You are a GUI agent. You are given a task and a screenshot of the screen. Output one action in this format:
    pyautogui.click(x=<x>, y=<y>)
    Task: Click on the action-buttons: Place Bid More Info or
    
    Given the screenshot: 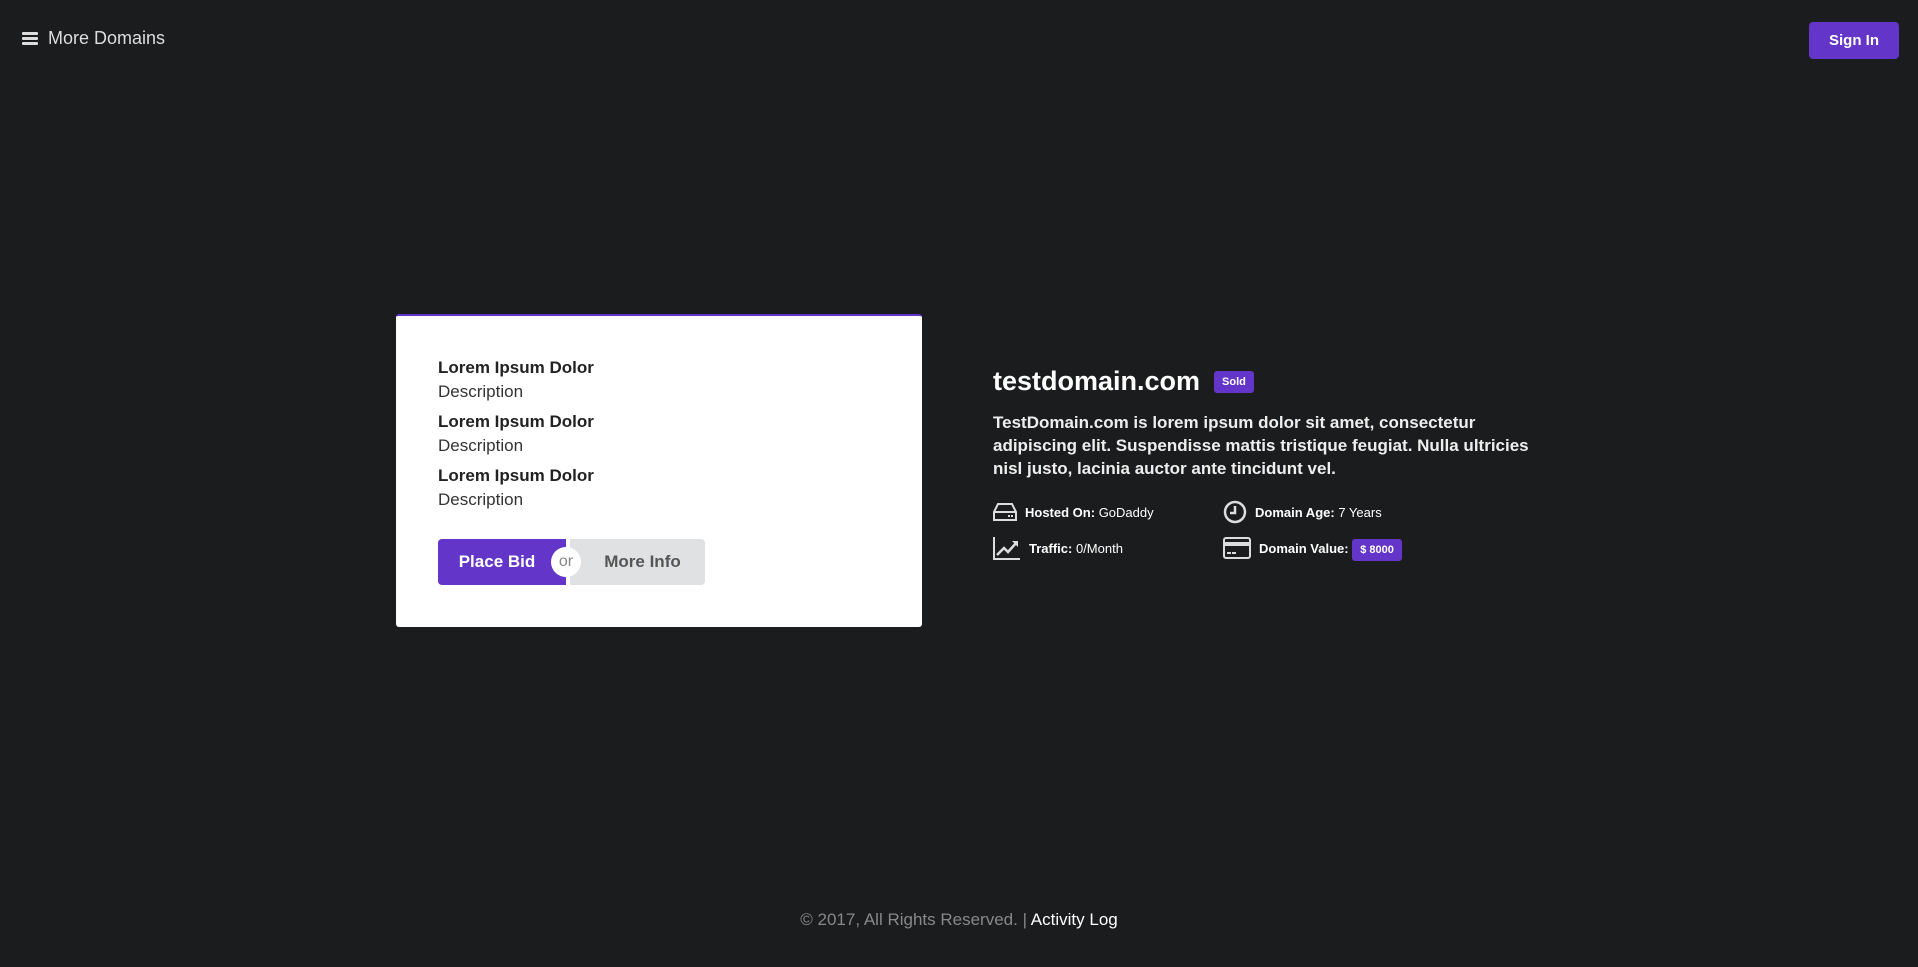 What is the action you would take?
    pyautogui.click(x=571, y=562)
    